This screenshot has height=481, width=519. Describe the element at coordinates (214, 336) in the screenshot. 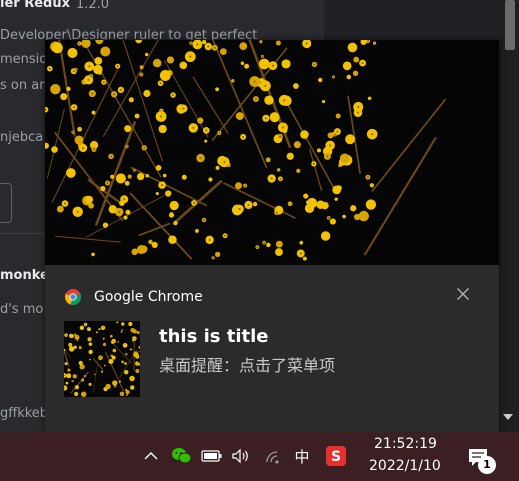

I see `notification-title: this is title` at that location.